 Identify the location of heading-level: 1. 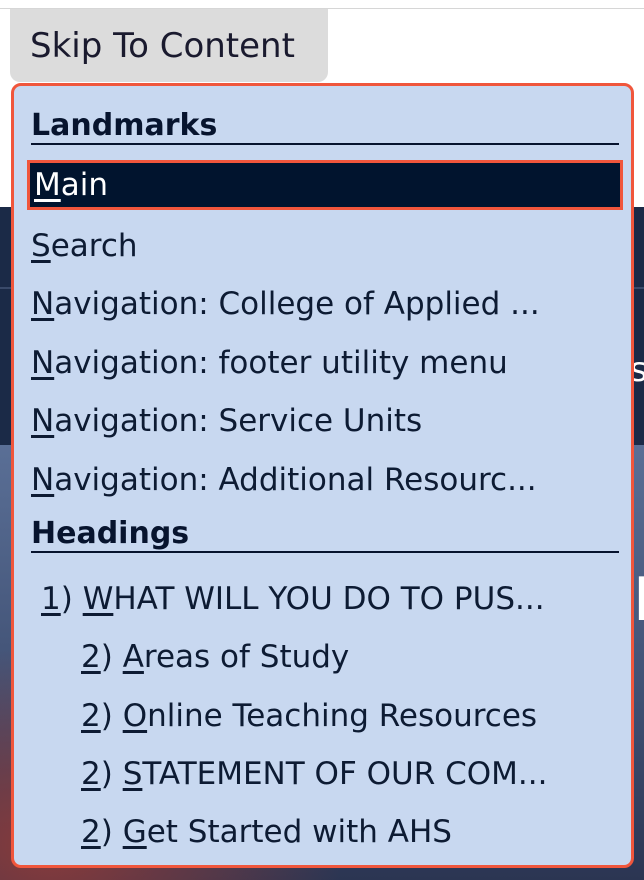
(51, 599).